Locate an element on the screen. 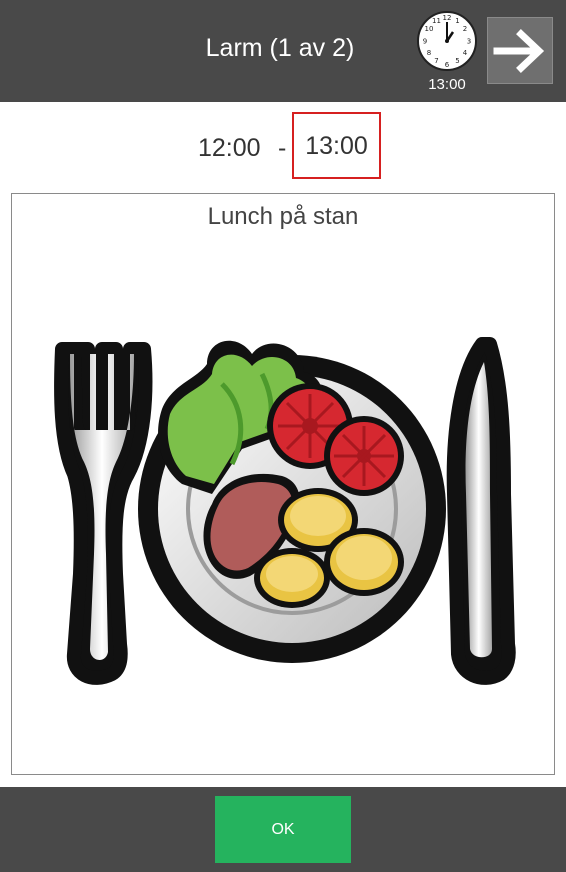  fork-icon is located at coordinates (103, 513).